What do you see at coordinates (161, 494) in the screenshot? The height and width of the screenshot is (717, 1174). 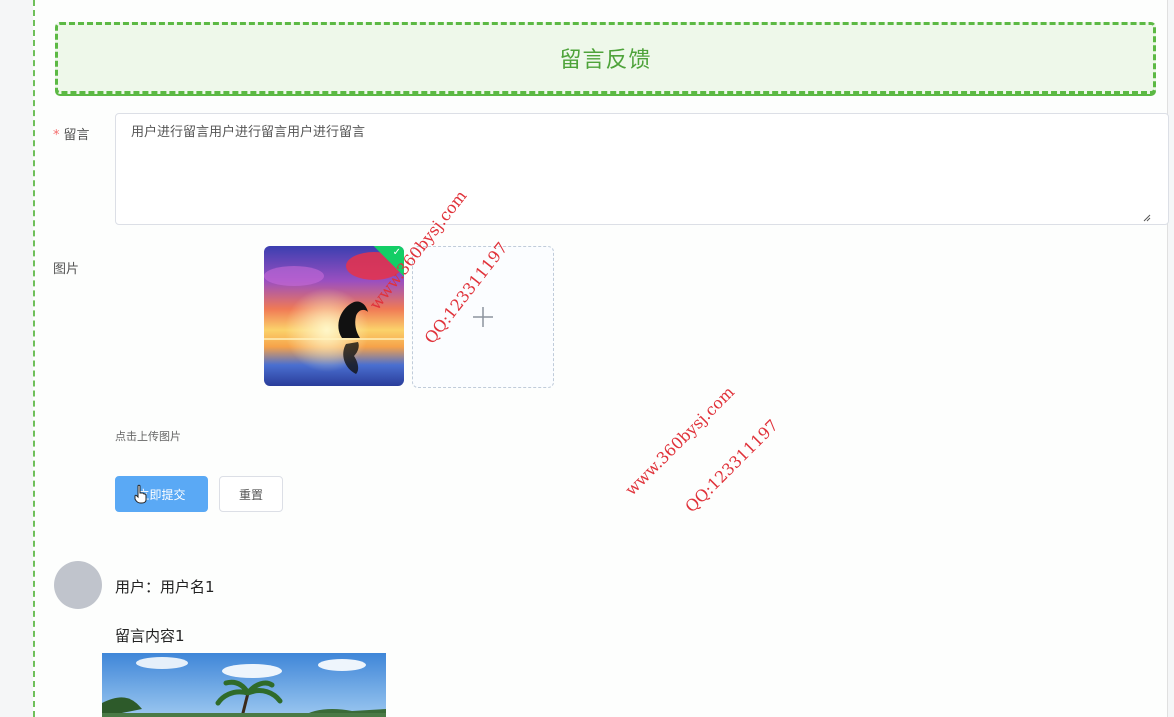 I see `submit-button: 立即提交` at bounding box center [161, 494].